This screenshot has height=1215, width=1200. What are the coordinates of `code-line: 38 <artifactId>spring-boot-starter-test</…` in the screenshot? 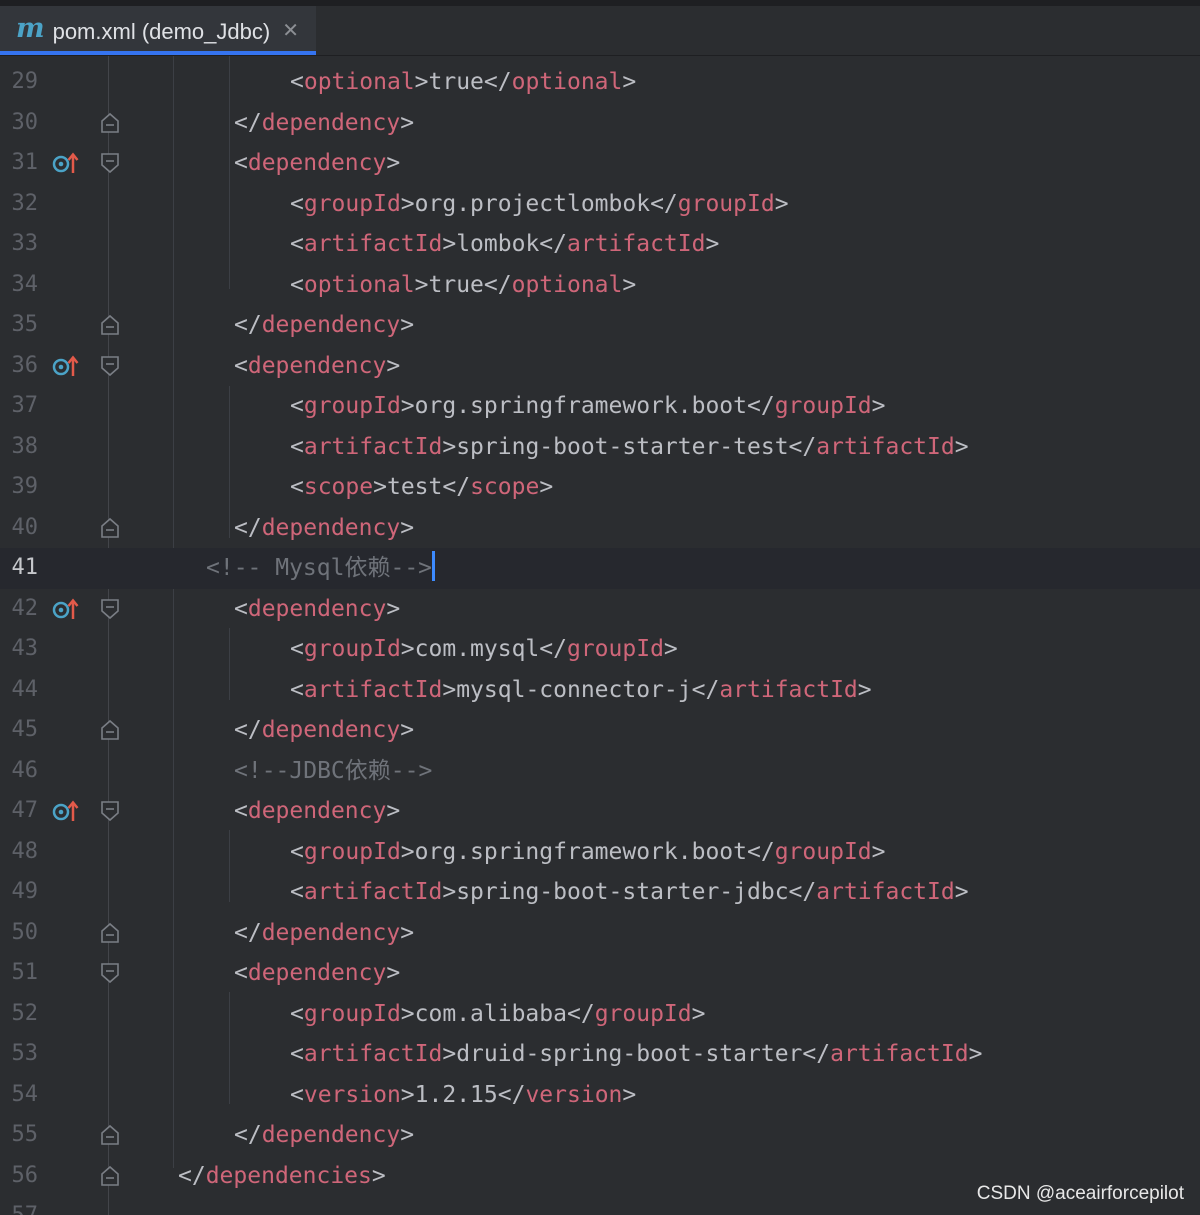 It's located at (600, 447).